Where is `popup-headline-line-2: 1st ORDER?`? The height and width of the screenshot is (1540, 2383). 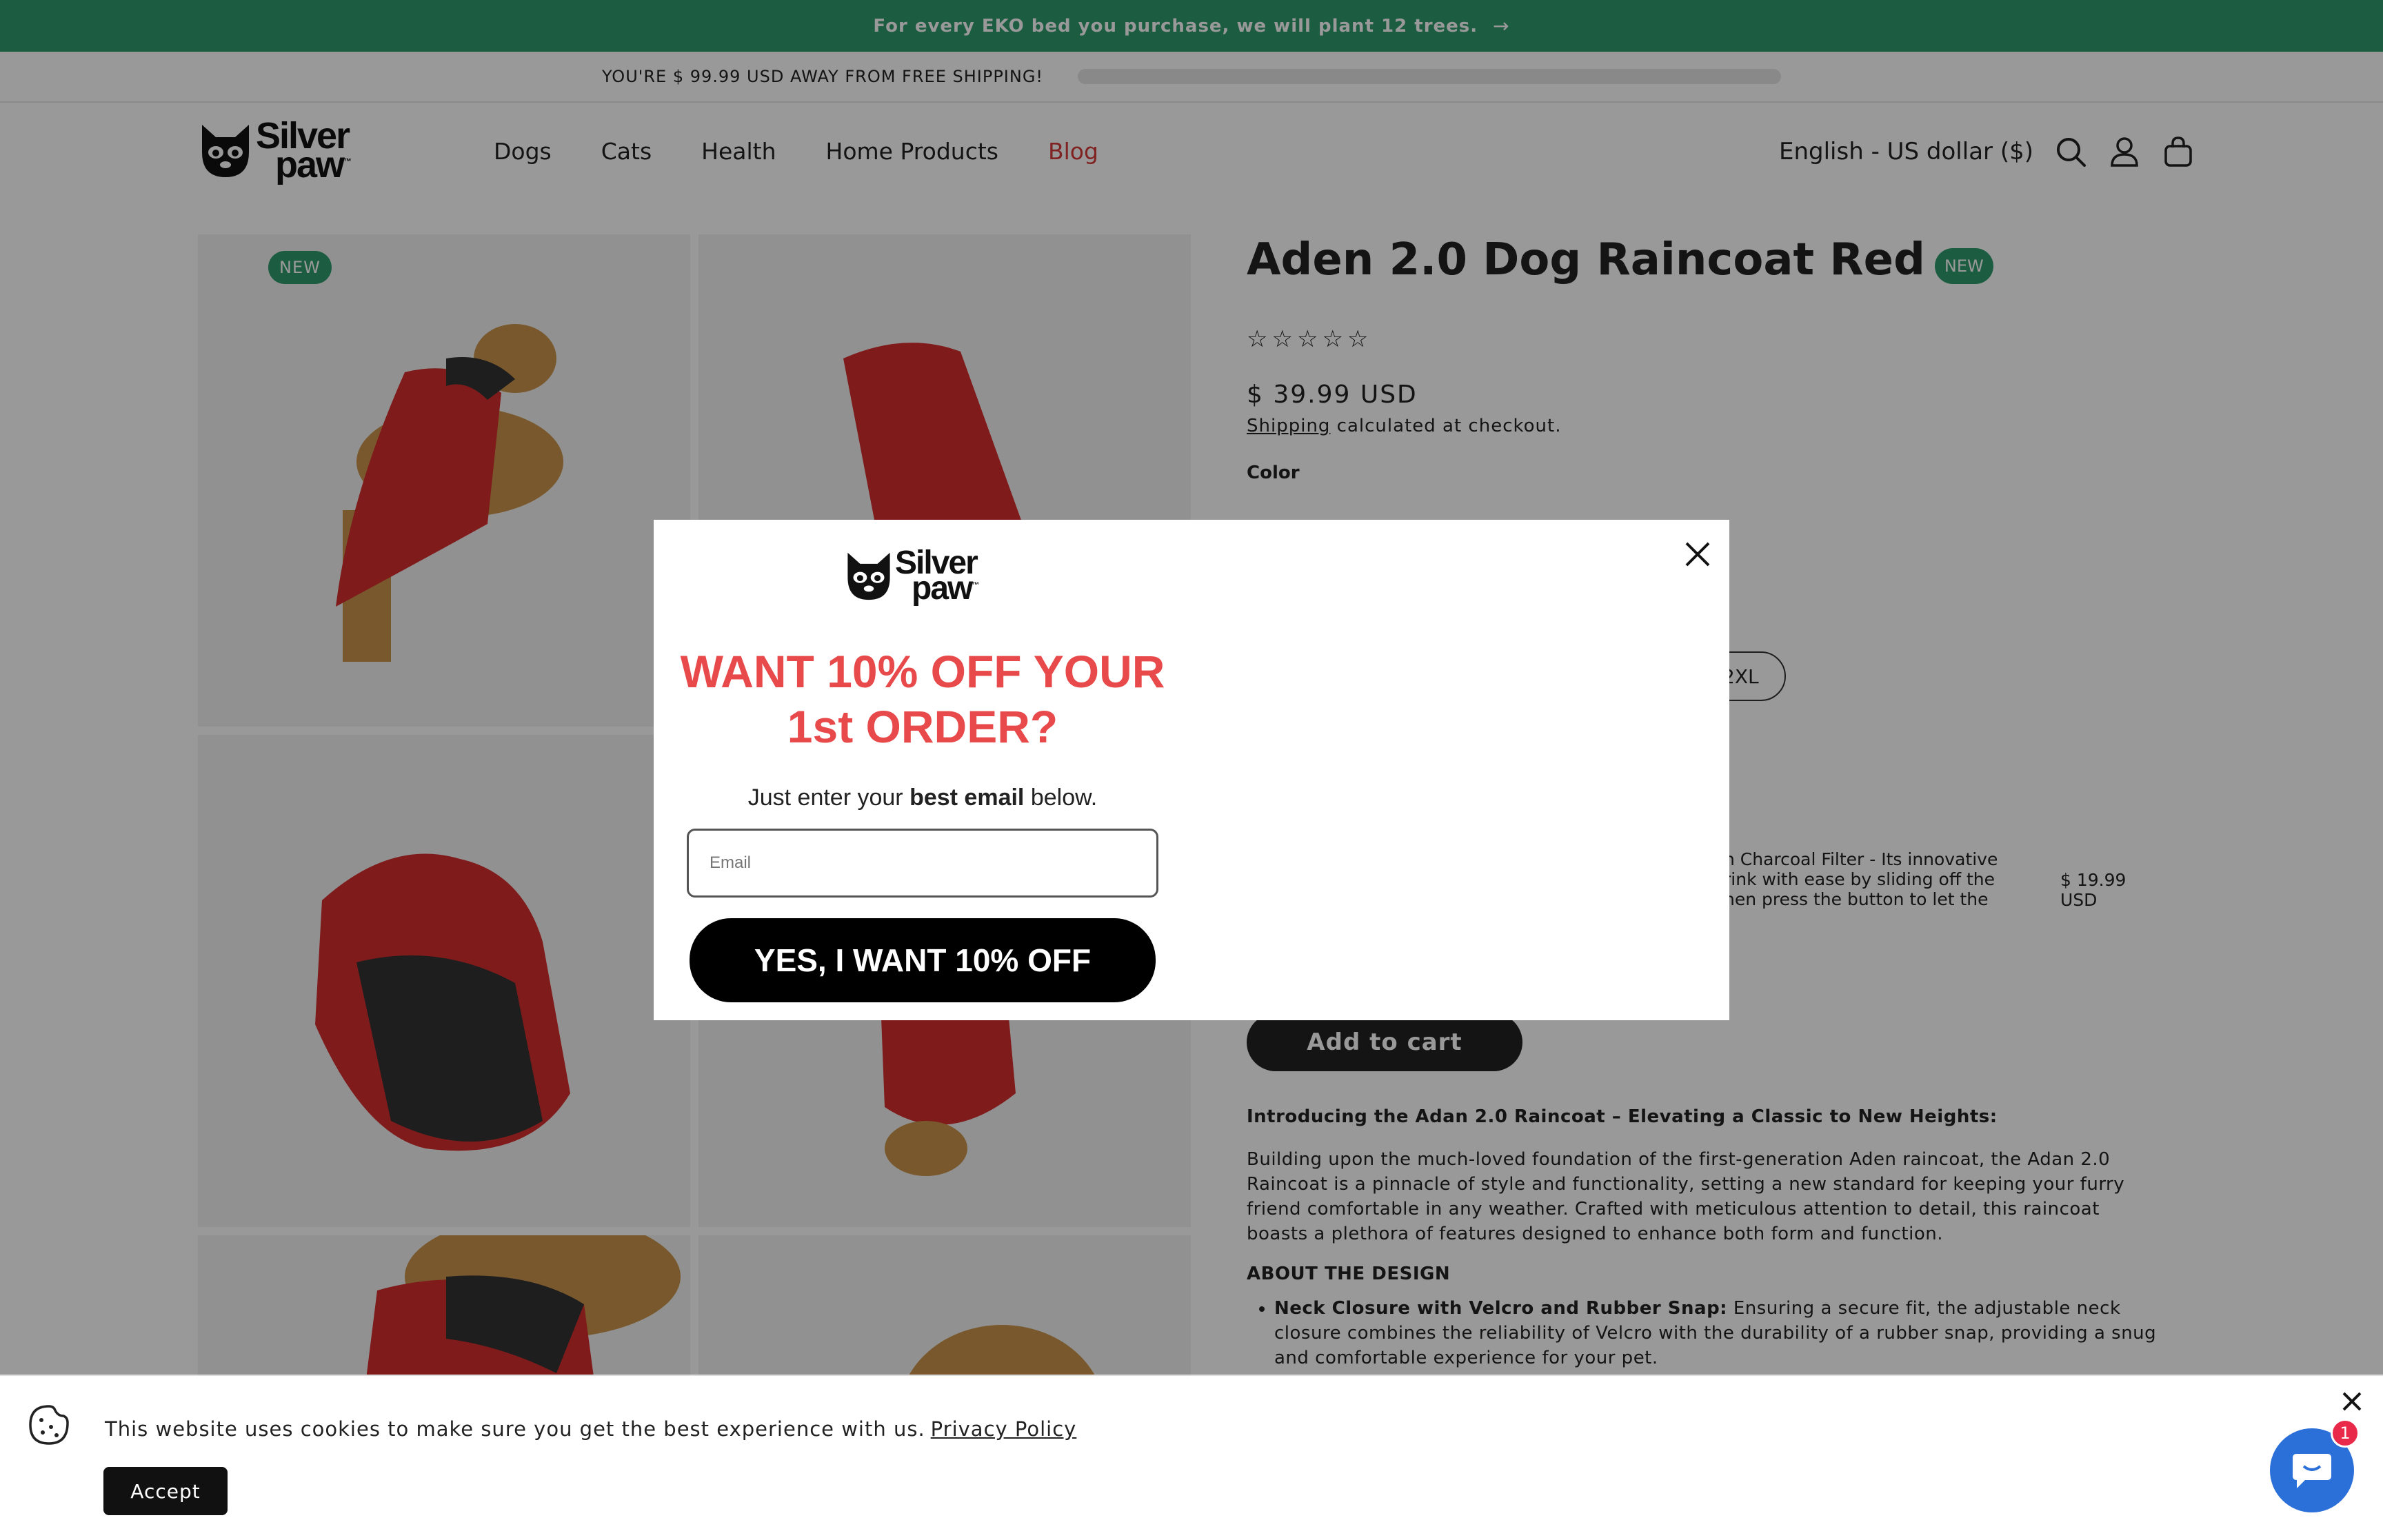 popup-headline-line-2: 1st ORDER? is located at coordinates (922, 727).